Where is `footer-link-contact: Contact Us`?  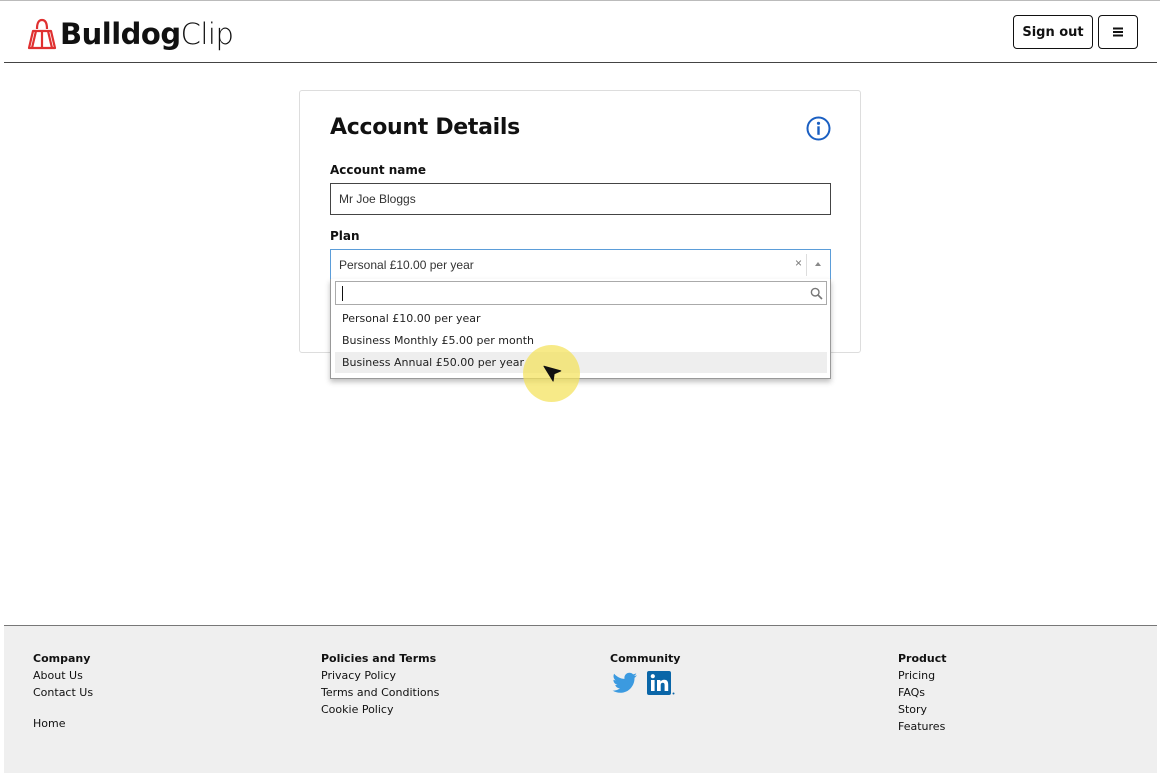 footer-link-contact: Contact Us is located at coordinates (63, 692).